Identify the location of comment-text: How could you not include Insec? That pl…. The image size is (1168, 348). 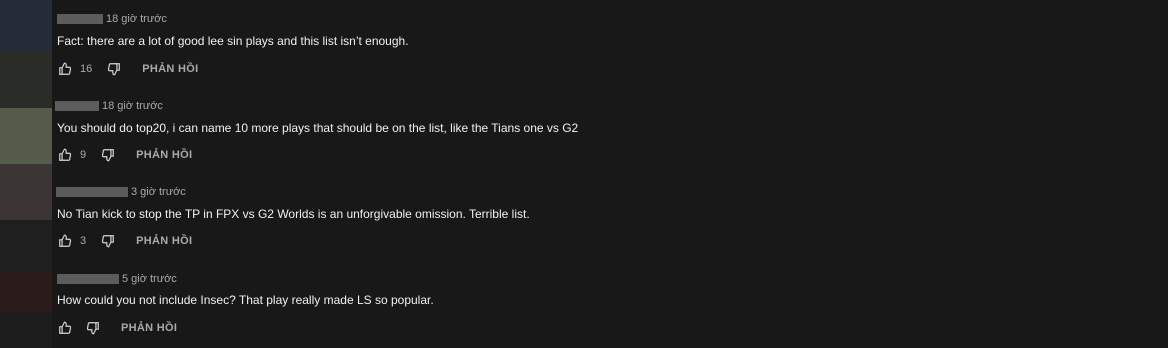
(245, 300).